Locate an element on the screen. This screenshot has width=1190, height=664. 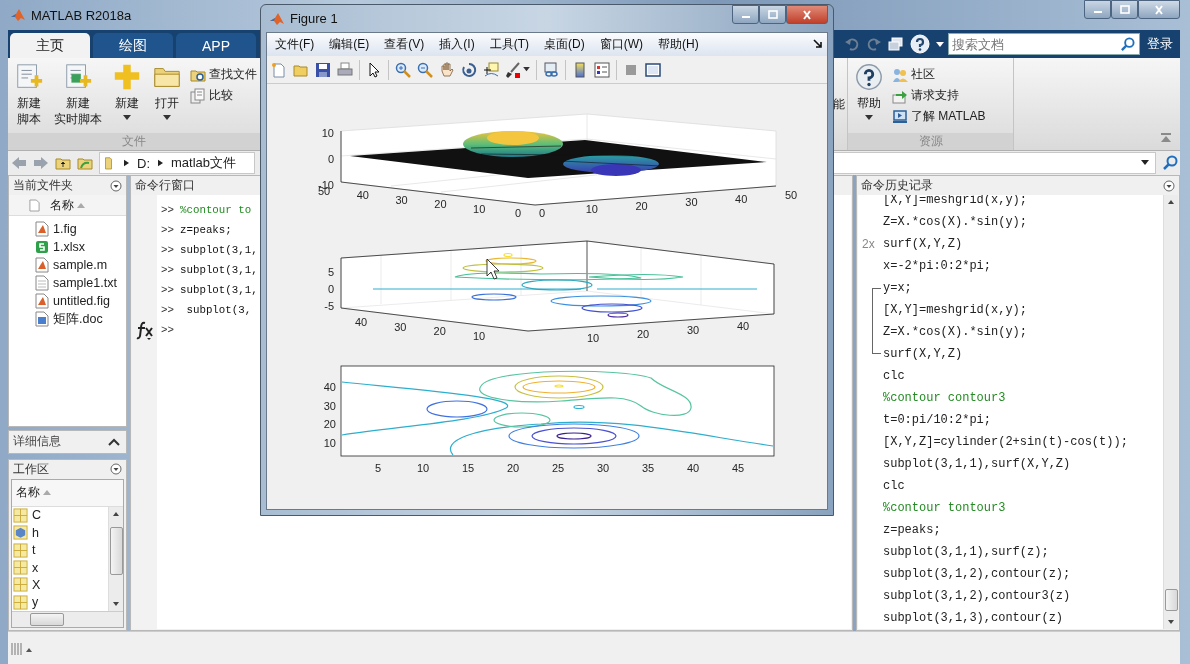
grip-icon is located at coordinates (22, 649).